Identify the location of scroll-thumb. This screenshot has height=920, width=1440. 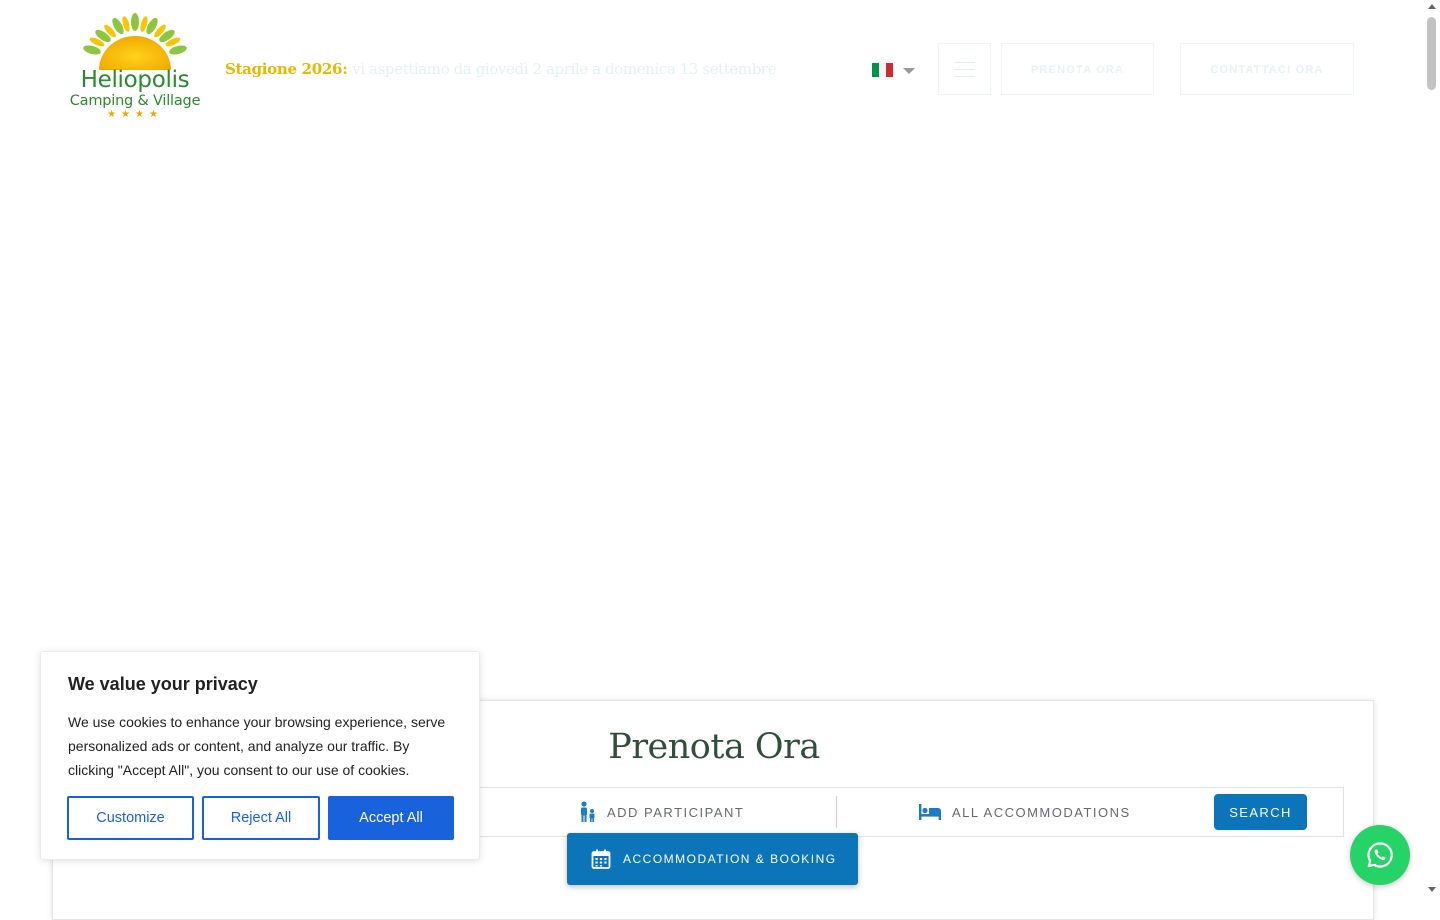
(1431, 53).